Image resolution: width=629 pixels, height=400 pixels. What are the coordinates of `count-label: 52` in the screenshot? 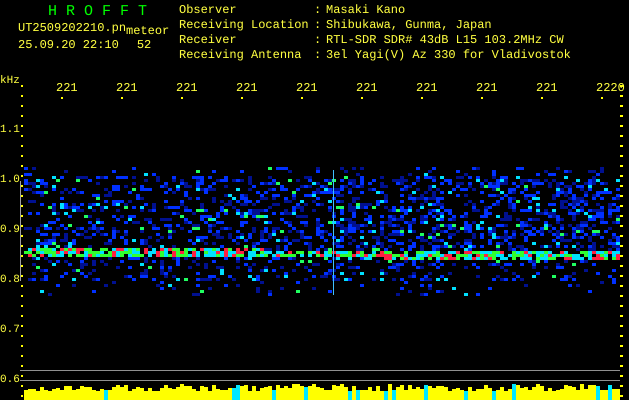 It's located at (144, 45).